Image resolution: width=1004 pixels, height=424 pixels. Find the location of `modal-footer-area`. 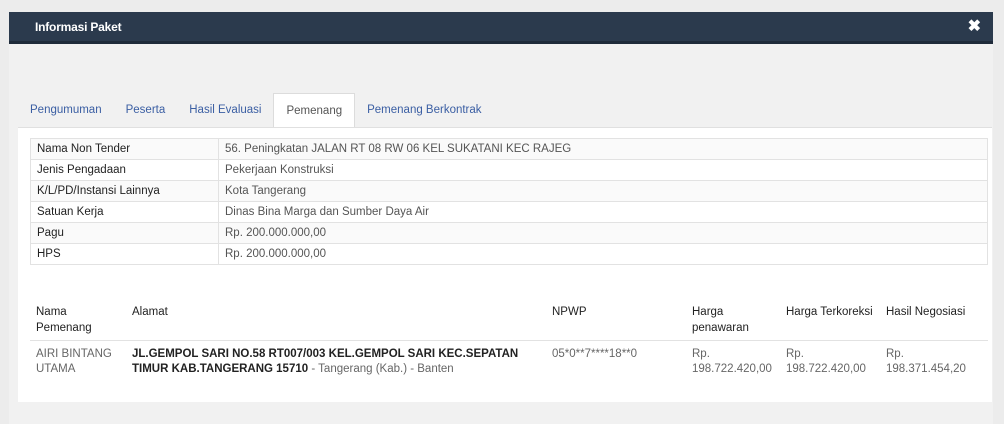

modal-footer-area is located at coordinates (501, 413).